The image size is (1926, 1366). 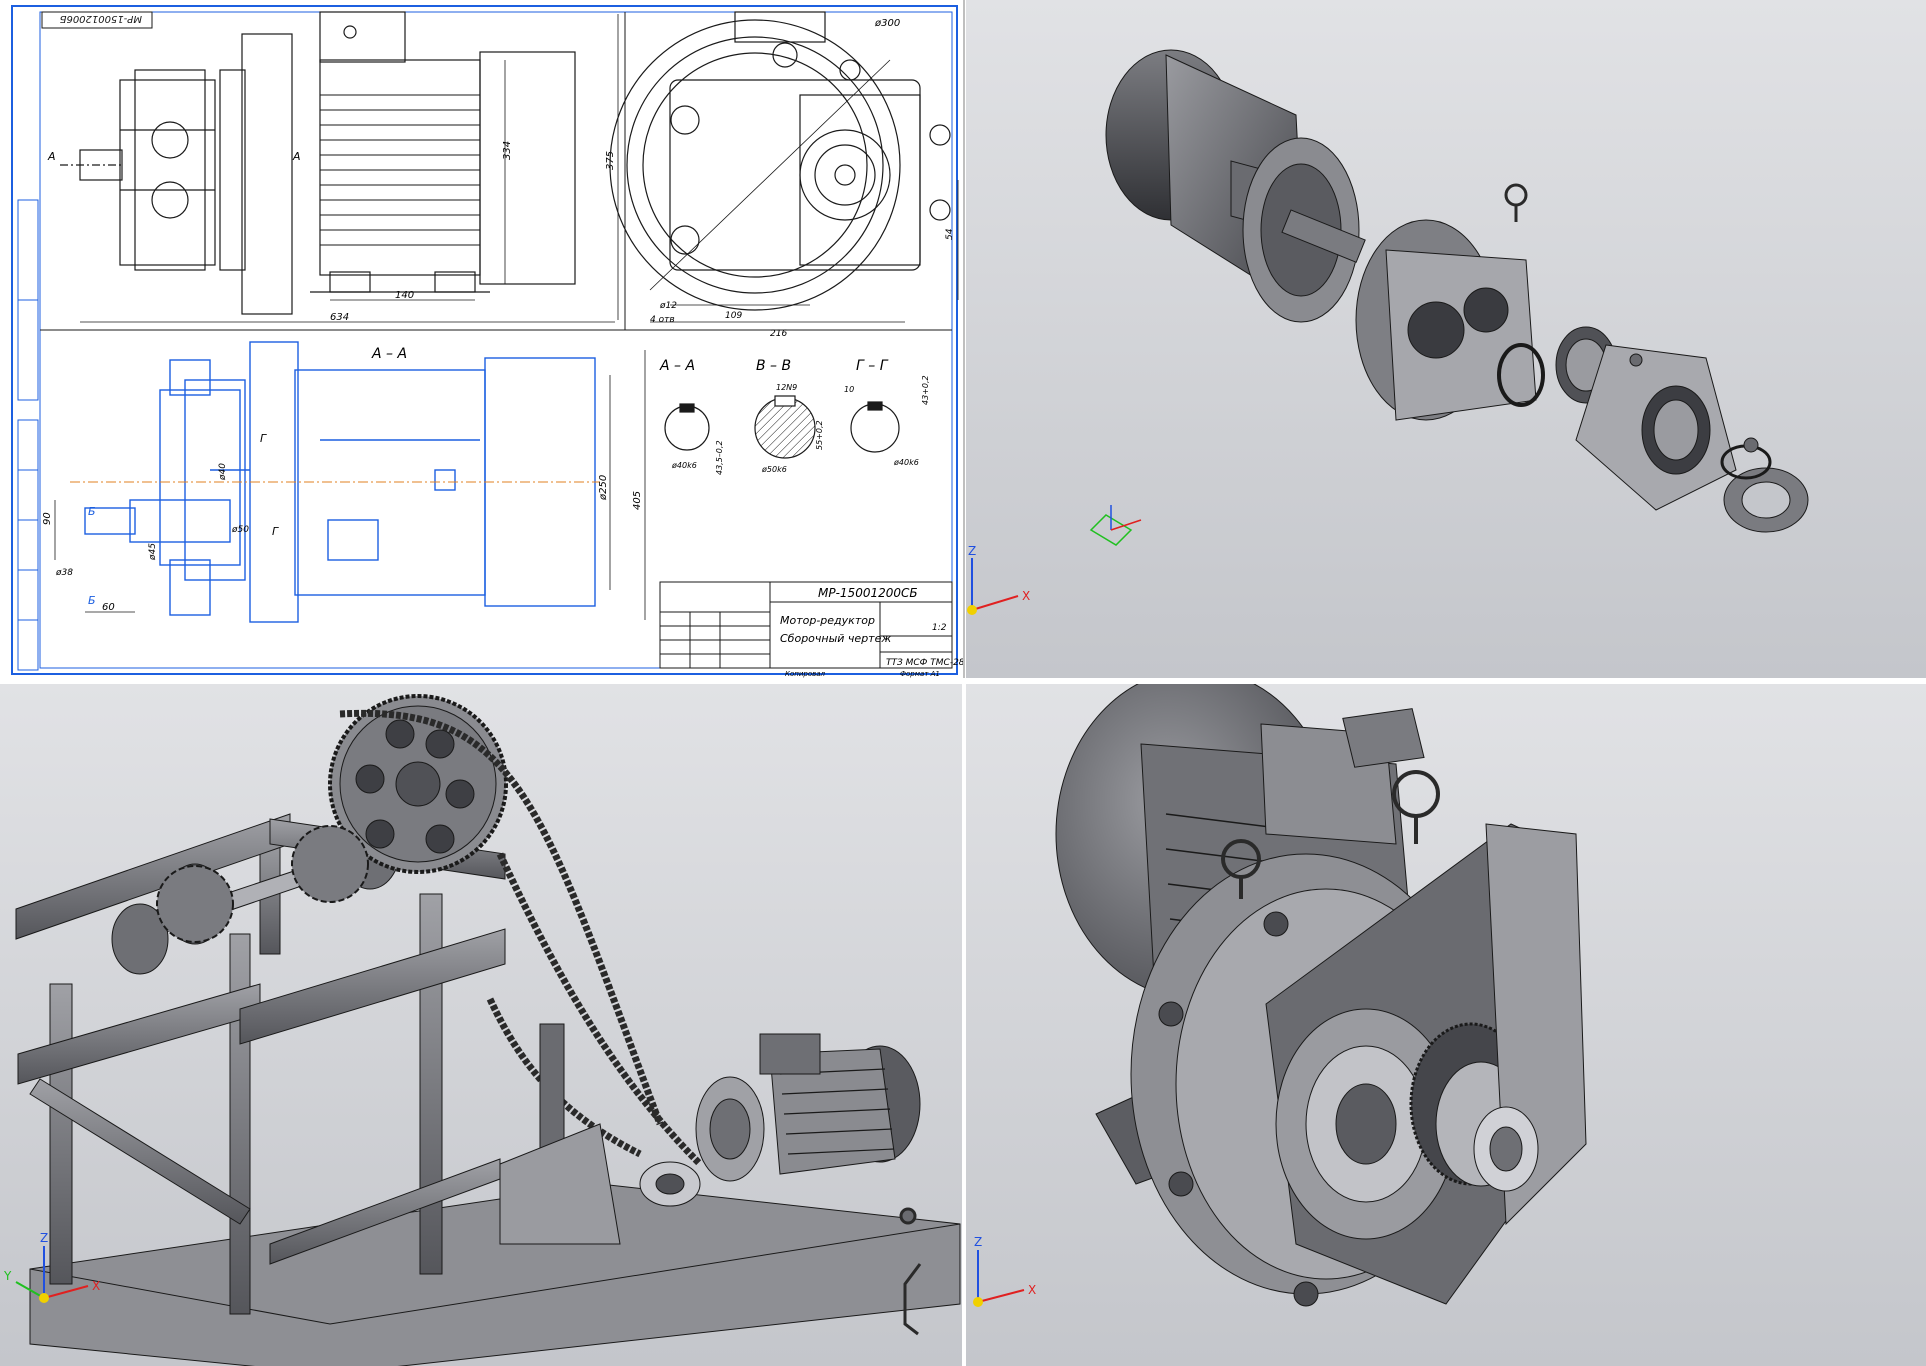 I want to click on section-aa-shaft-label: А – А, so click(x=677, y=366).